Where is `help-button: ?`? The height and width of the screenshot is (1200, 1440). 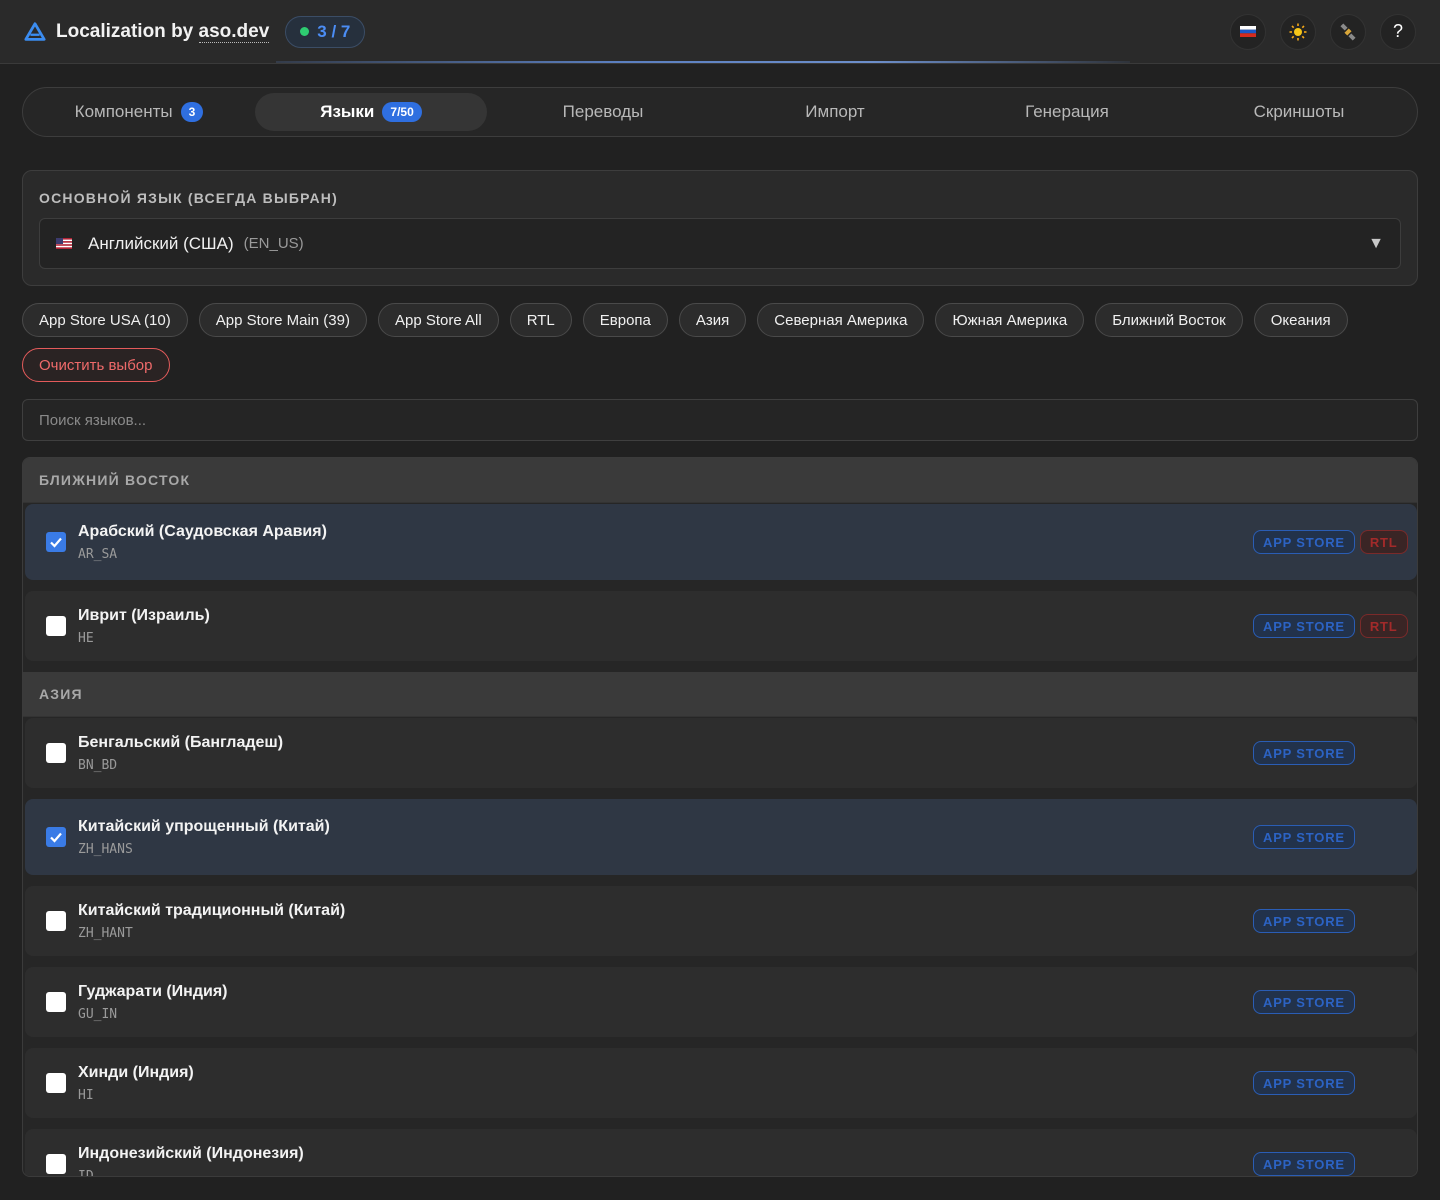 help-button: ? is located at coordinates (1398, 31).